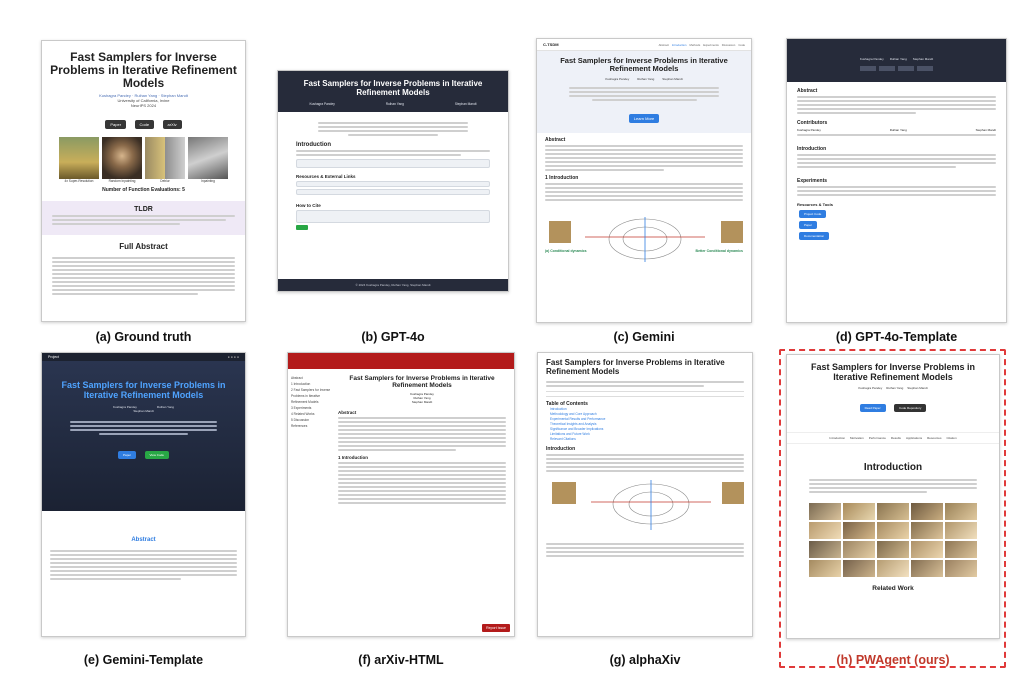  I want to click on wheat-deblur-photo, so click(165, 157).